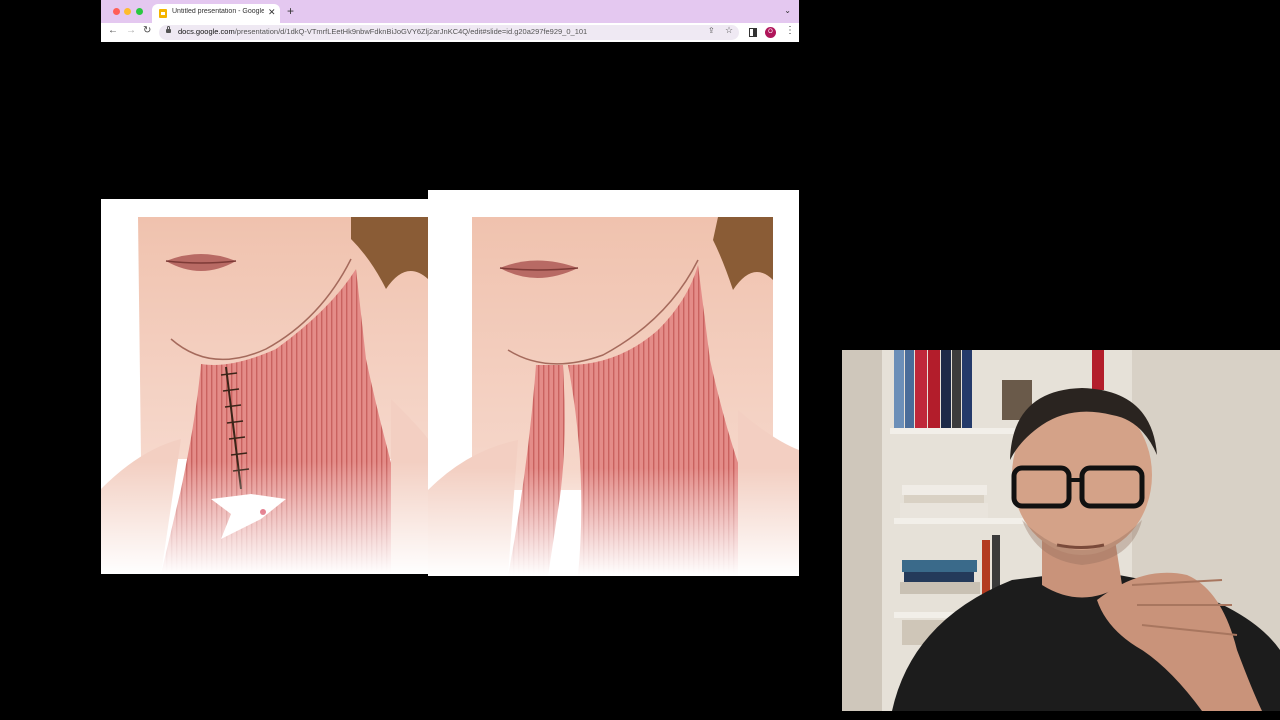  What do you see at coordinates (127, 11) in the screenshot?
I see `minimize-window-button` at bounding box center [127, 11].